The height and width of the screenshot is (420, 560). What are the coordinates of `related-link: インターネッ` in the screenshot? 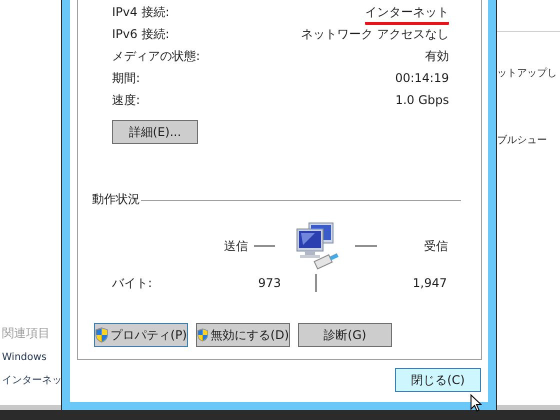 It's located at (32, 380).